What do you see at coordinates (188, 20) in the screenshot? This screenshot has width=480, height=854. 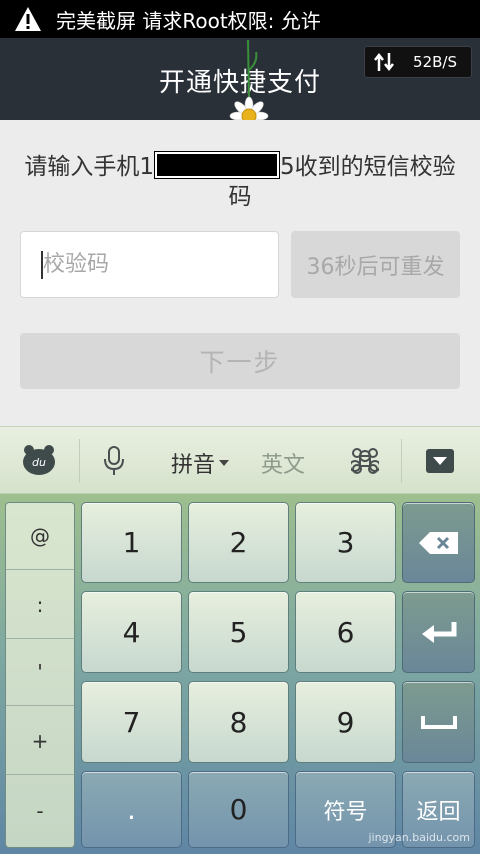 I see `notification-text: 完美截屏 请求Root权限: 允许` at bounding box center [188, 20].